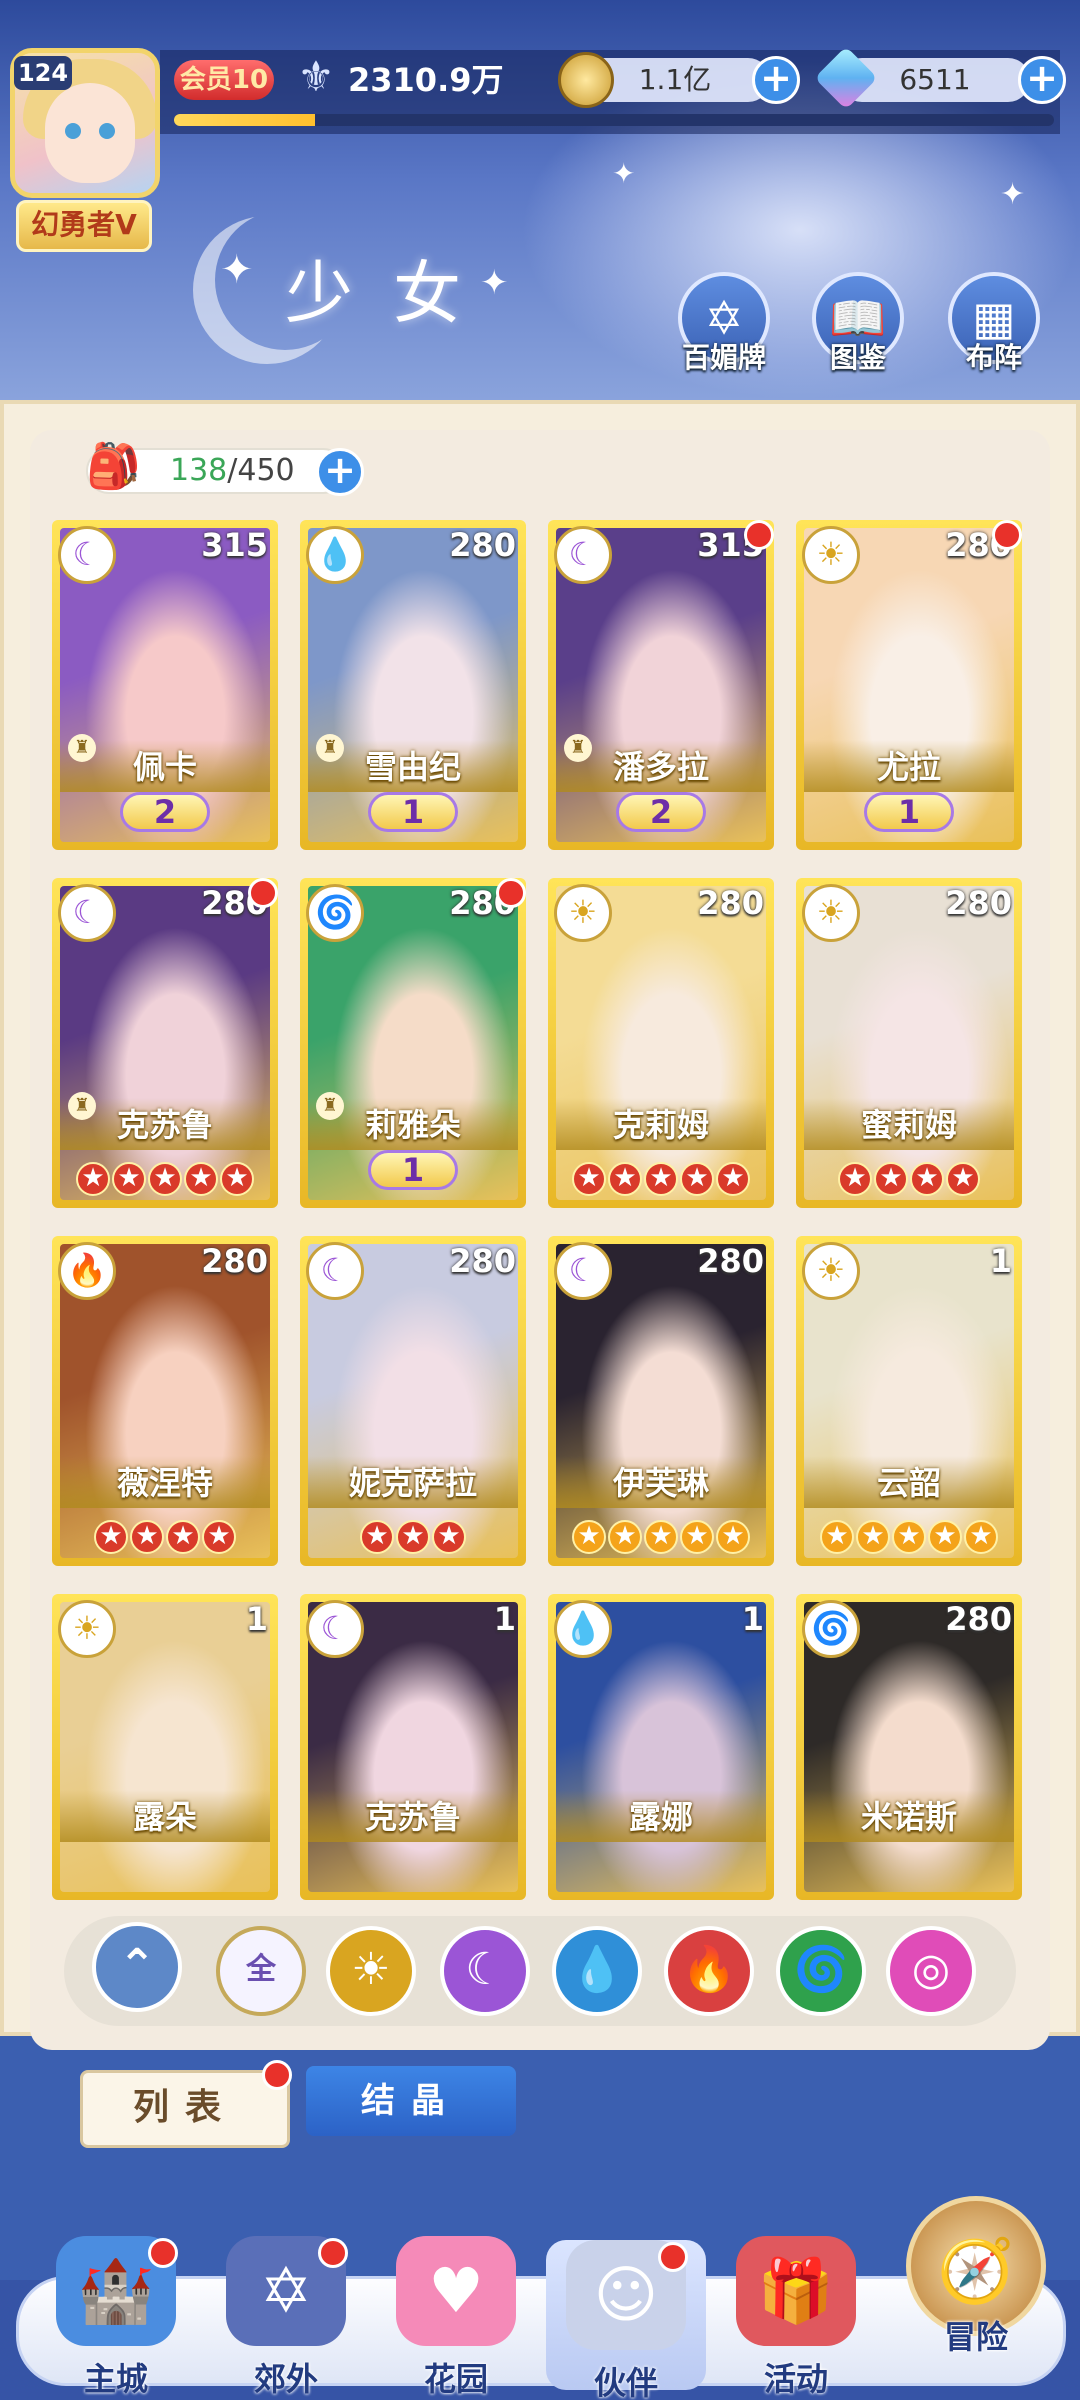  What do you see at coordinates (796, 2318) in the screenshot?
I see `nav-gift-button: 🎁 活动` at bounding box center [796, 2318].